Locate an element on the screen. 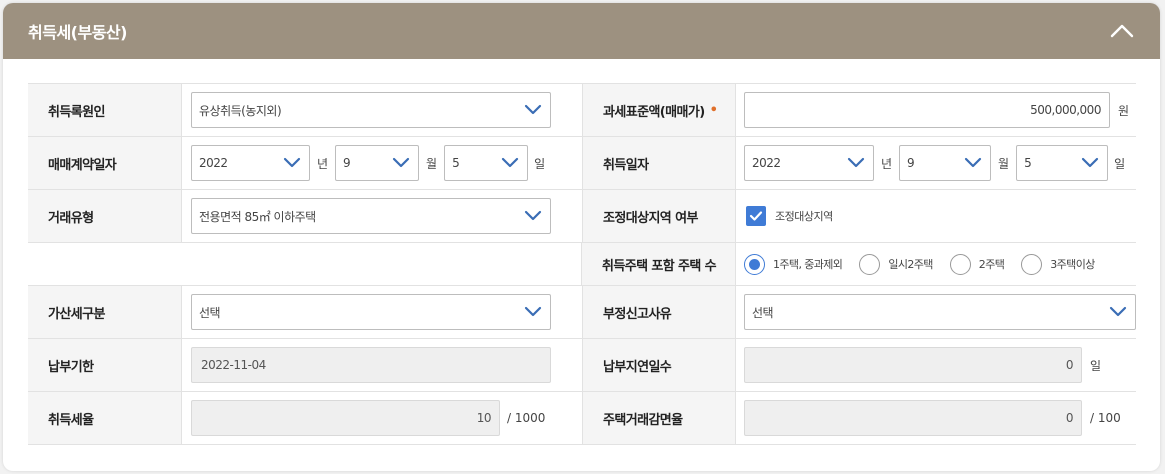 This screenshot has width=1165, height=474. due-date-input: 2022-11-04 is located at coordinates (371, 365).